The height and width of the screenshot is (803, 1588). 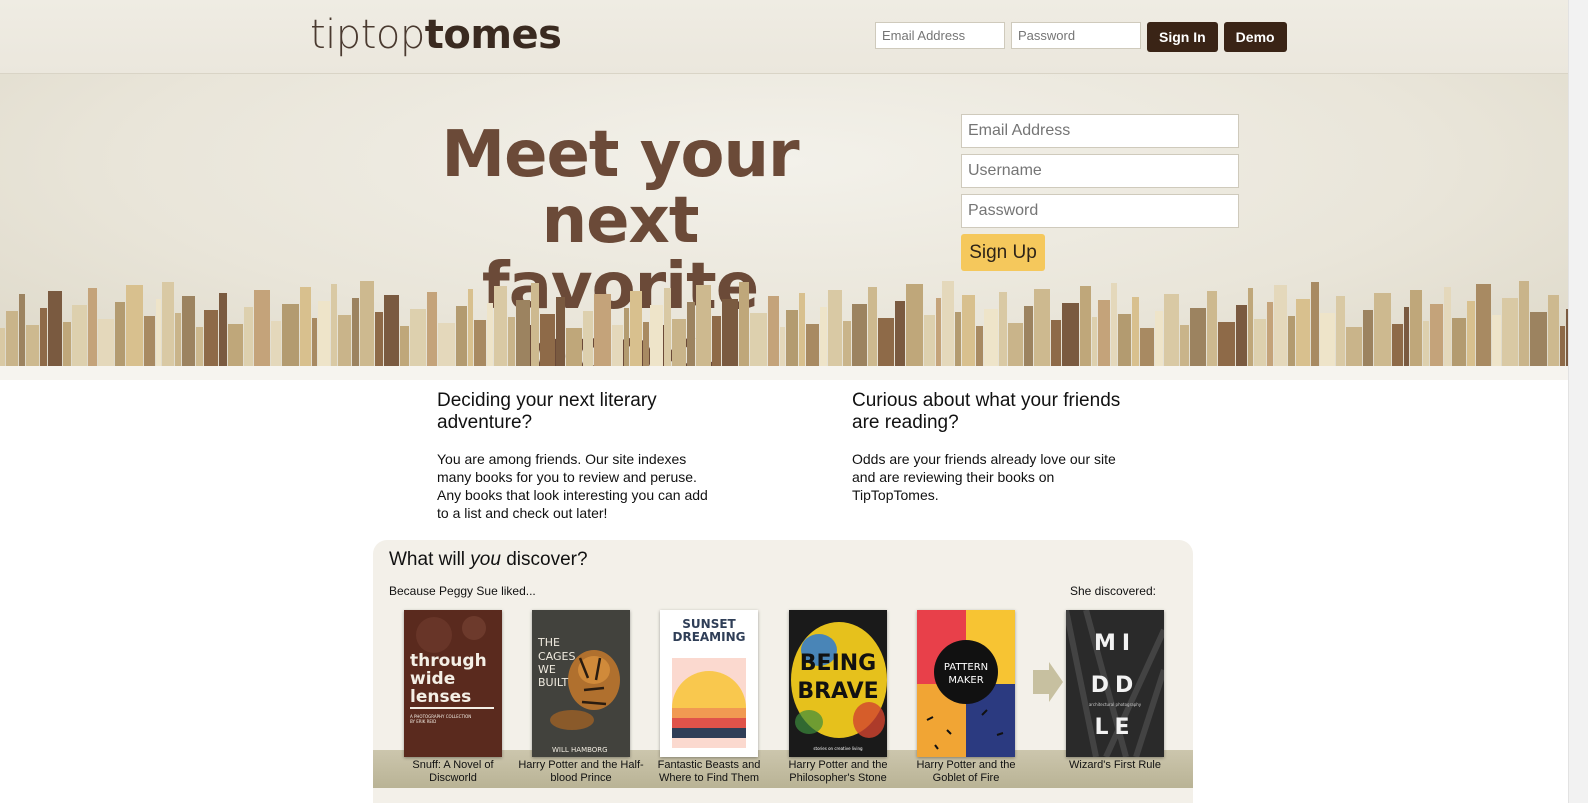 I want to click on cover-title-1: through, so click(x=448, y=661).